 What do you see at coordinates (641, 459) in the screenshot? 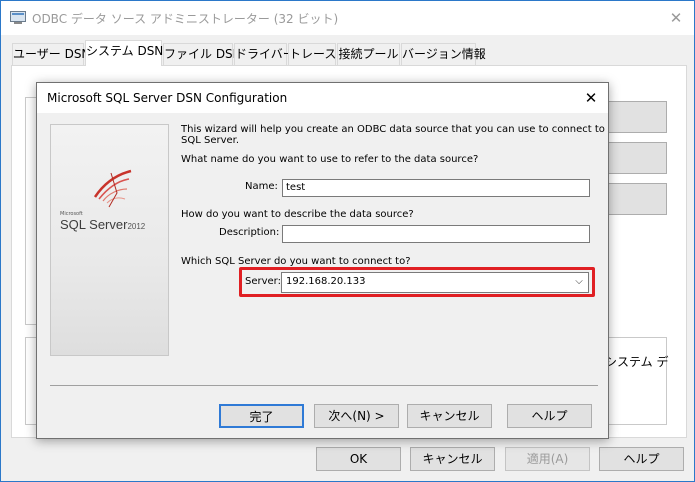
I see `outer-help-button: ヘルプ` at bounding box center [641, 459].